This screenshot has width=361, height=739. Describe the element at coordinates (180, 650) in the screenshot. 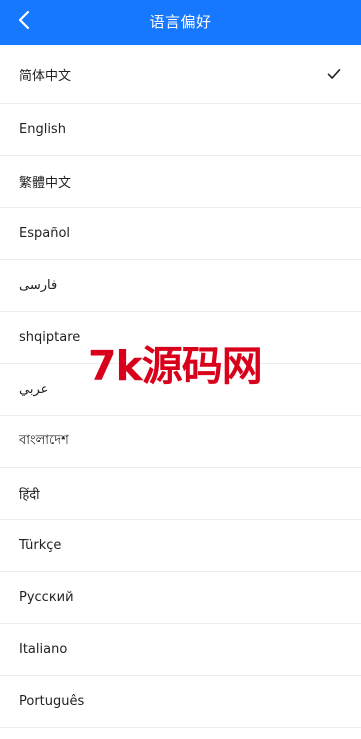

I see `language-row-italian: Italiano` at that location.